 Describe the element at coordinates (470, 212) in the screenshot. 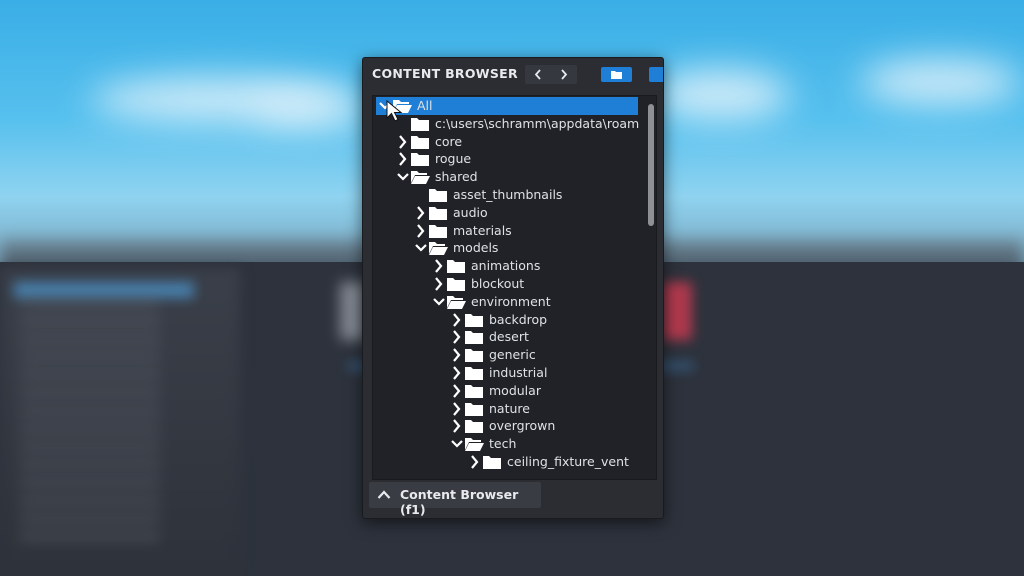

I see `tree-row-label: audio` at that location.